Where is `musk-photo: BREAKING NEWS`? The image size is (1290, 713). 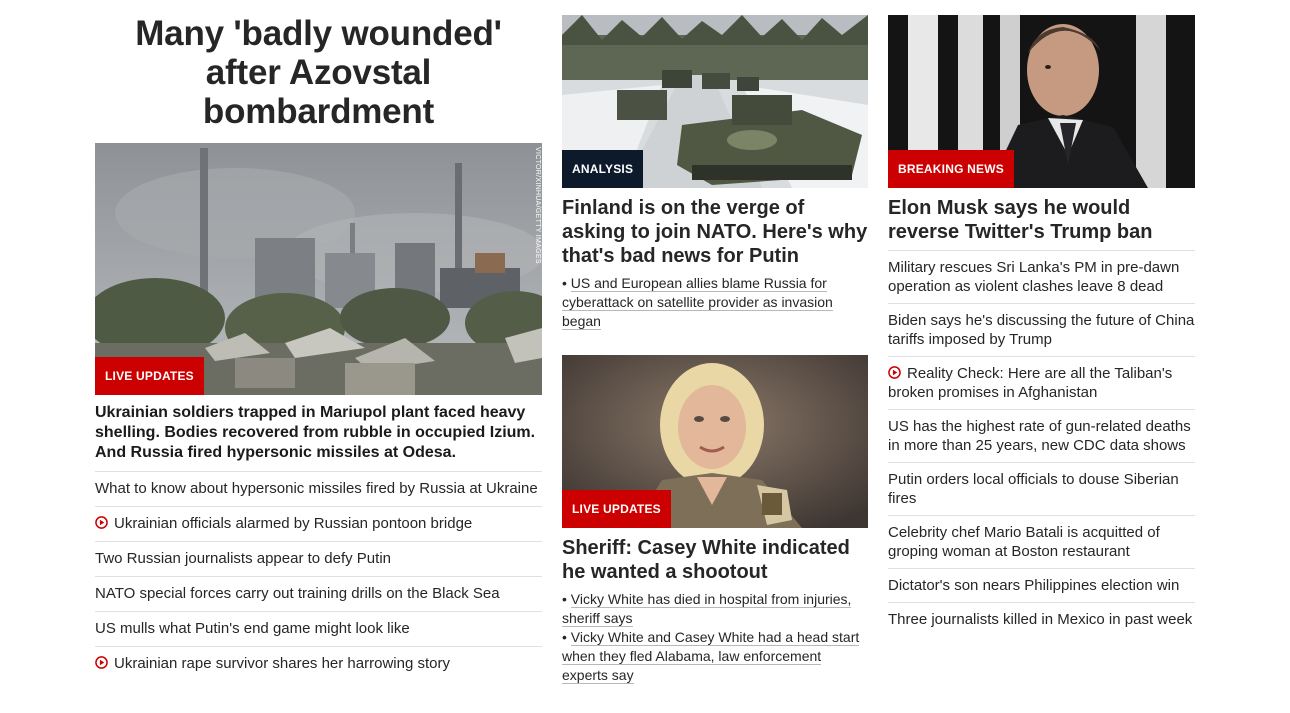 musk-photo: BREAKING NEWS is located at coordinates (1041, 101).